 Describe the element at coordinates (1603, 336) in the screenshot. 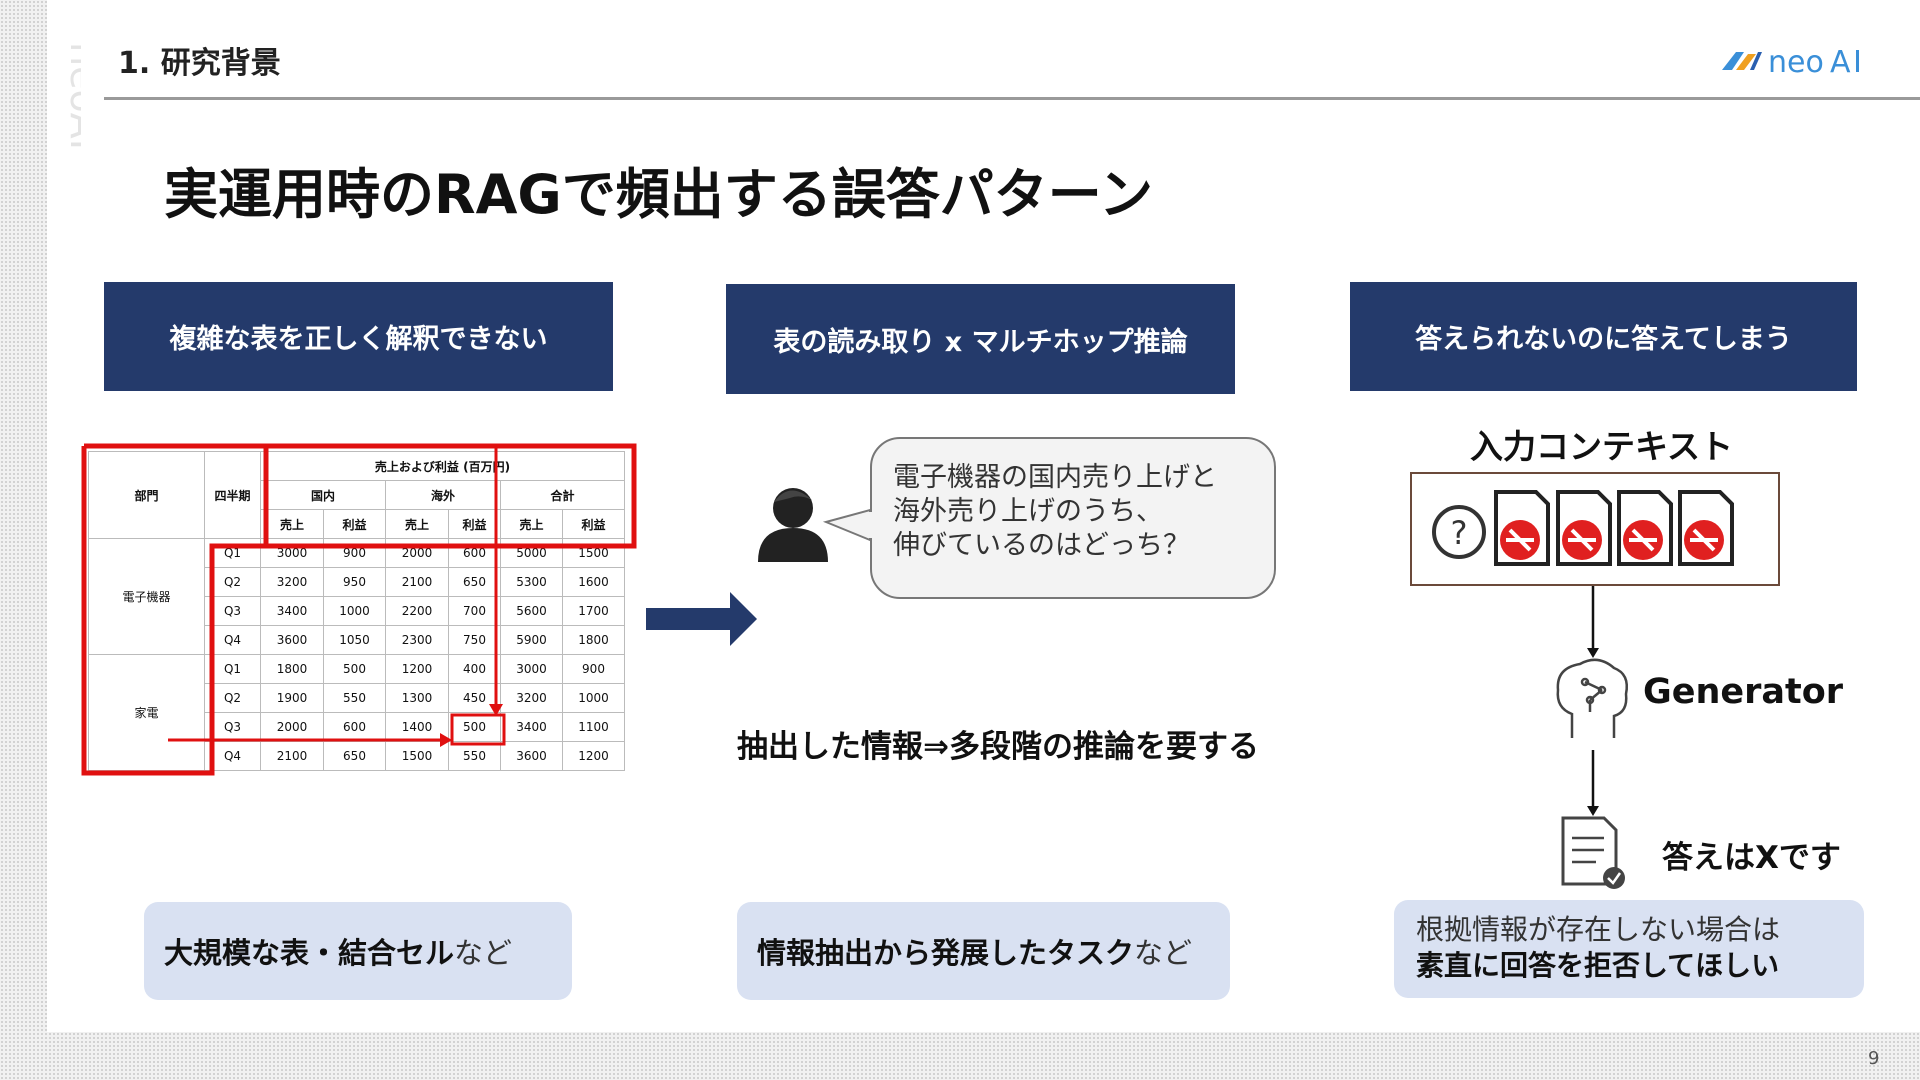

I see `column-header-3: 答えられないのに答えてしまう` at that location.